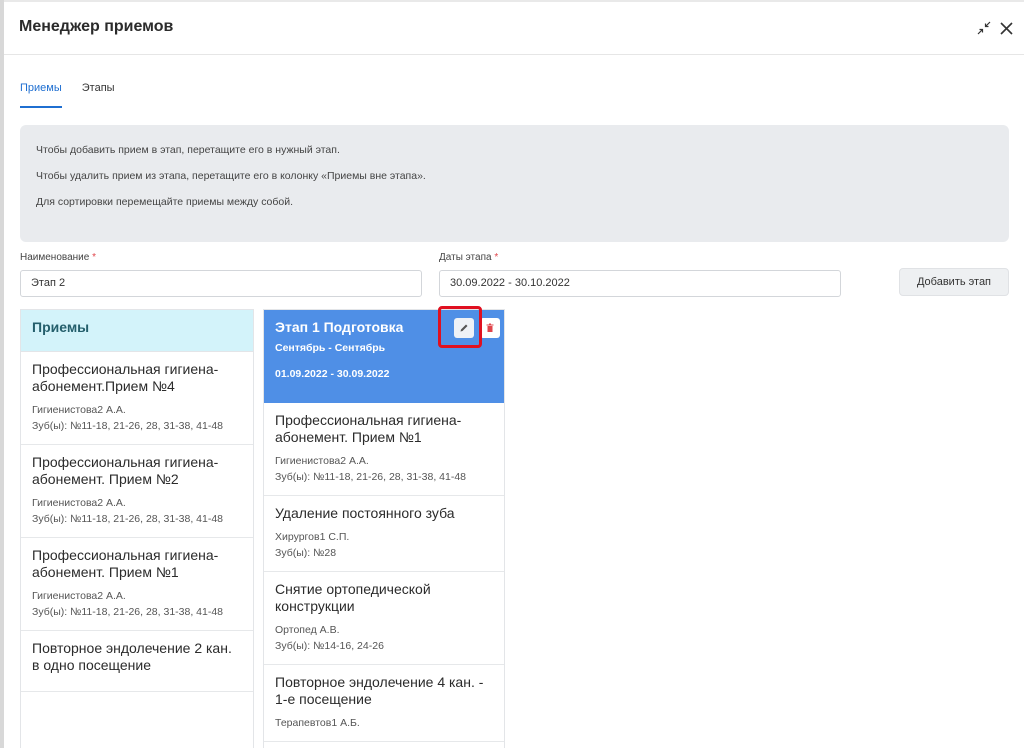 The width and height of the screenshot is (1024, 748). What do you see at coordinates (41, 95) in the screenshot?
I see `tab-appointments: Приемы` at bounding box center [41, 95].